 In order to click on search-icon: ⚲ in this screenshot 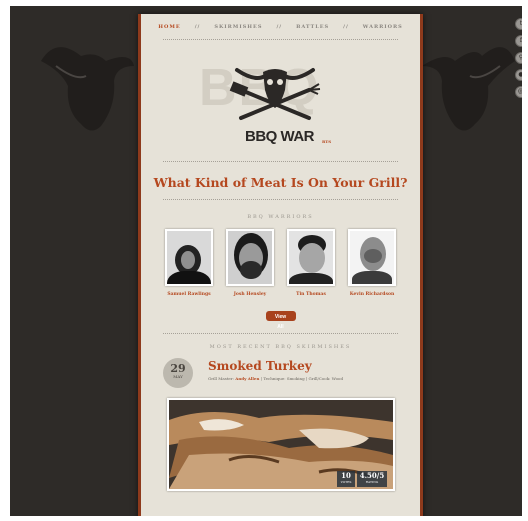, I will do `click(518, 58)`.